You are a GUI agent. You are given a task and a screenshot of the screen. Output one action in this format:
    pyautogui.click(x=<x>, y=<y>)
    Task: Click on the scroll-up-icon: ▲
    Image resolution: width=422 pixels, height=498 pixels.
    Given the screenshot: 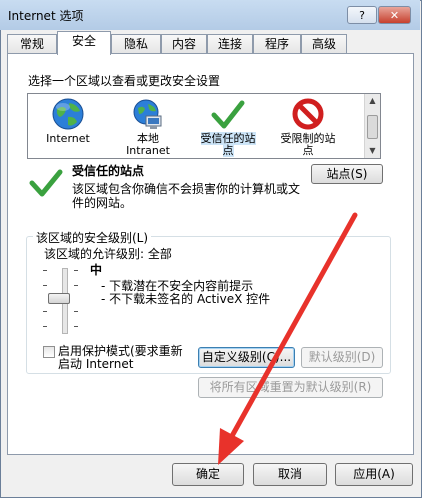 What is the action you would take?
    pyautogui.click(x=372, y=101)
    